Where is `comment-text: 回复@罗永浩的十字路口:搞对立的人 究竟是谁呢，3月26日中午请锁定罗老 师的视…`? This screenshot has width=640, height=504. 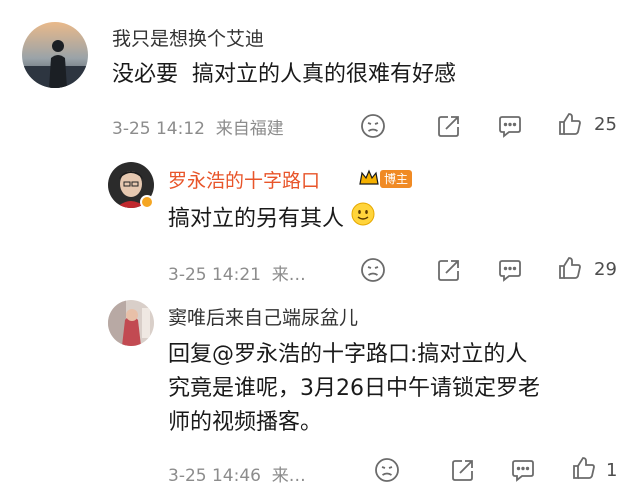
comment-text: 回复@罗永浩的十字路口:搞对立的人 究竟是谁呢，3月26日中午请锁定罗老 师的视… is located at coordinates (354, 389).